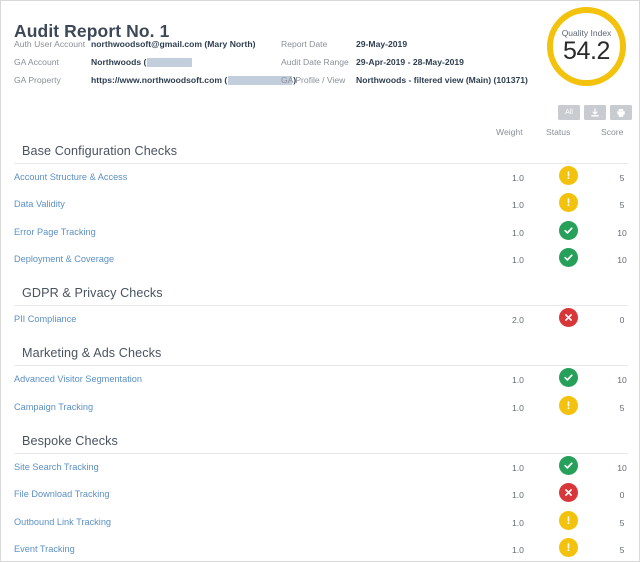 The image size is (640, 562). I want to click on table-row: Outbound Link Tracking 1.0 5, so click(321, 522).